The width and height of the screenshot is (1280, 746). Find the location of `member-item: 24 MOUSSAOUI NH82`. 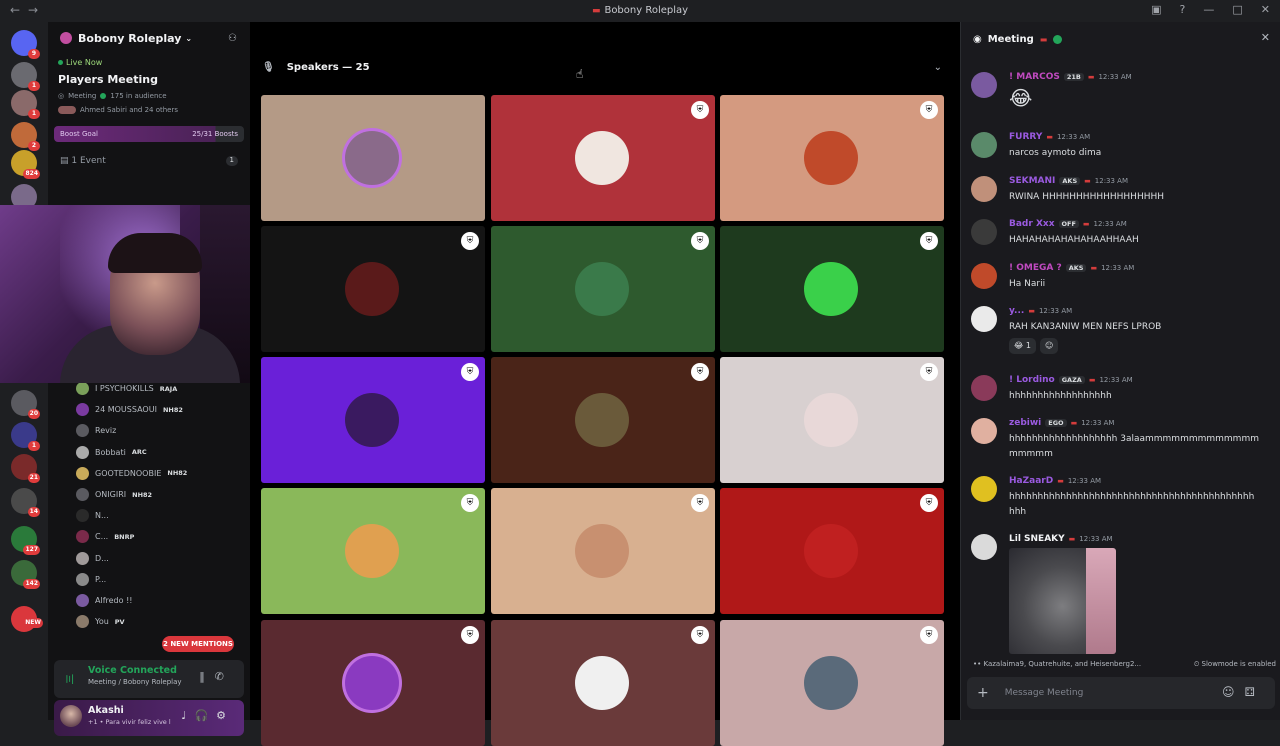

member-item: 24 MOUSSAOUI NH82 is located at coordinates (163, 409).